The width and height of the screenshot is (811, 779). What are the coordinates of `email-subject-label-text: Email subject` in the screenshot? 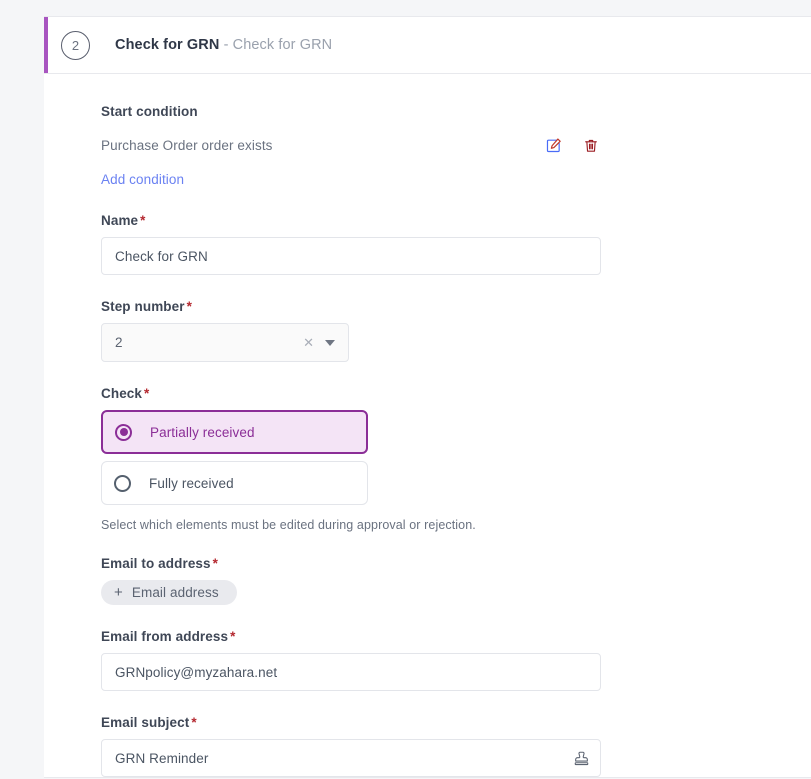 It's located at (145, 722).